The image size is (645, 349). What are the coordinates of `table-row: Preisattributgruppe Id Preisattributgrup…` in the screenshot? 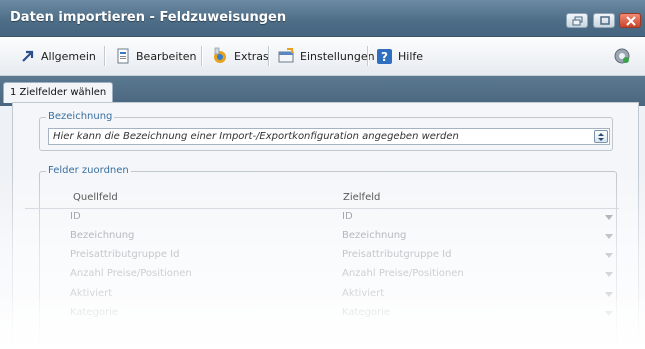 It's located at (322, 255).